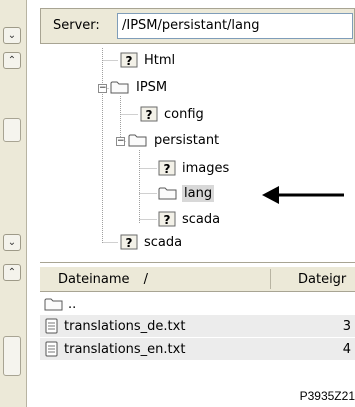 This screenshot has width=355, height=407. I want to click on pointer-arrow-icon, so click(303, 195).